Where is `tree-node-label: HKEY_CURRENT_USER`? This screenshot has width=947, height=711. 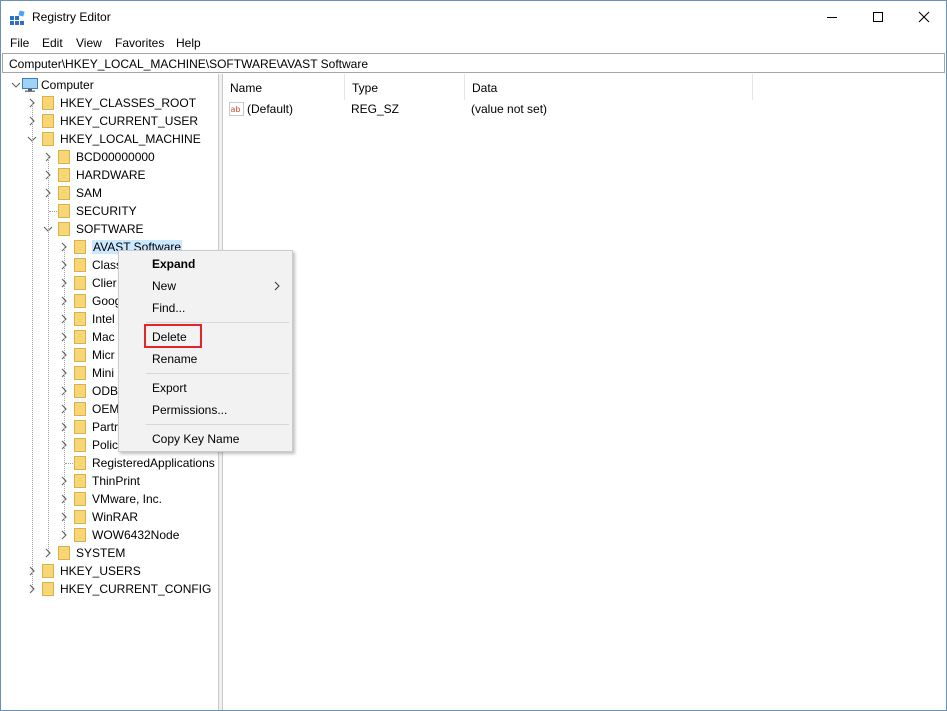 tree-node-label: HKEY_CURRENT_USER is located at coordinates (129, 121).